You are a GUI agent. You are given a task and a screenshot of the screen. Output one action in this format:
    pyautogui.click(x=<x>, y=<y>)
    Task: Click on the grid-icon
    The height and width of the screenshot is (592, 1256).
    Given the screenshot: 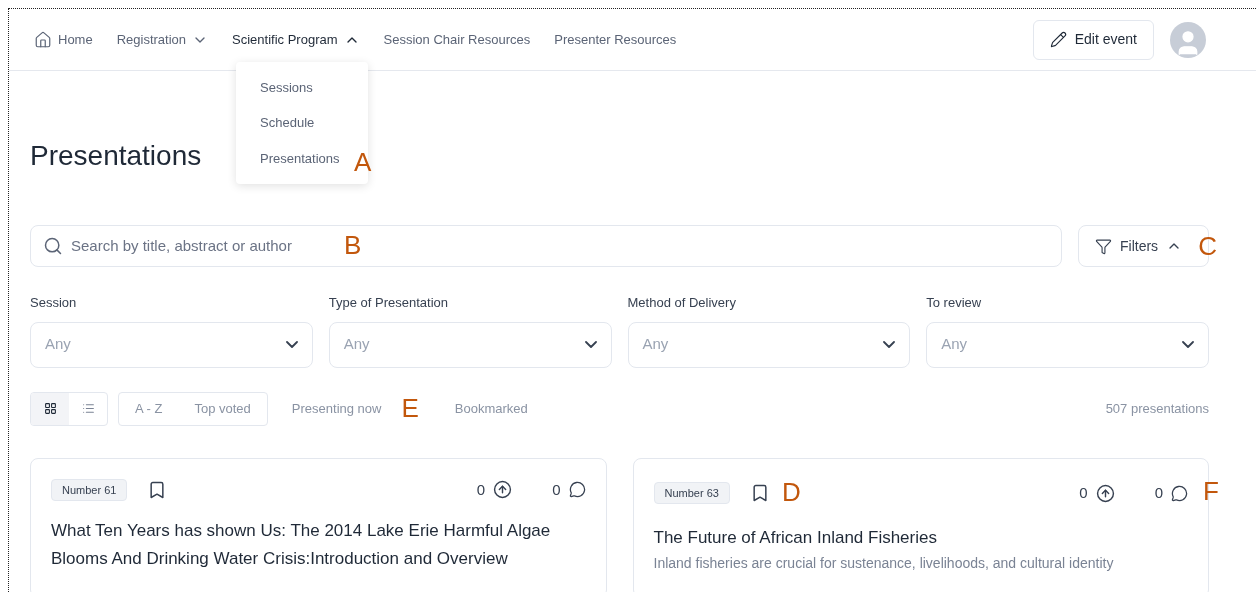 What is the action you would take?
    pyautogui.click(x=50, y=408)
    